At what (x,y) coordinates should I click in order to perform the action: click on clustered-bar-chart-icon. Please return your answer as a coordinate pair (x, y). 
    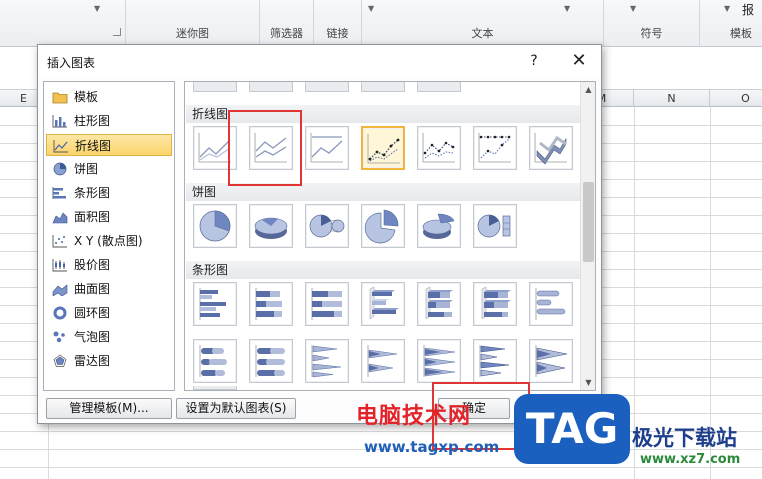
    Looking at the image, I should click on (212, 304).